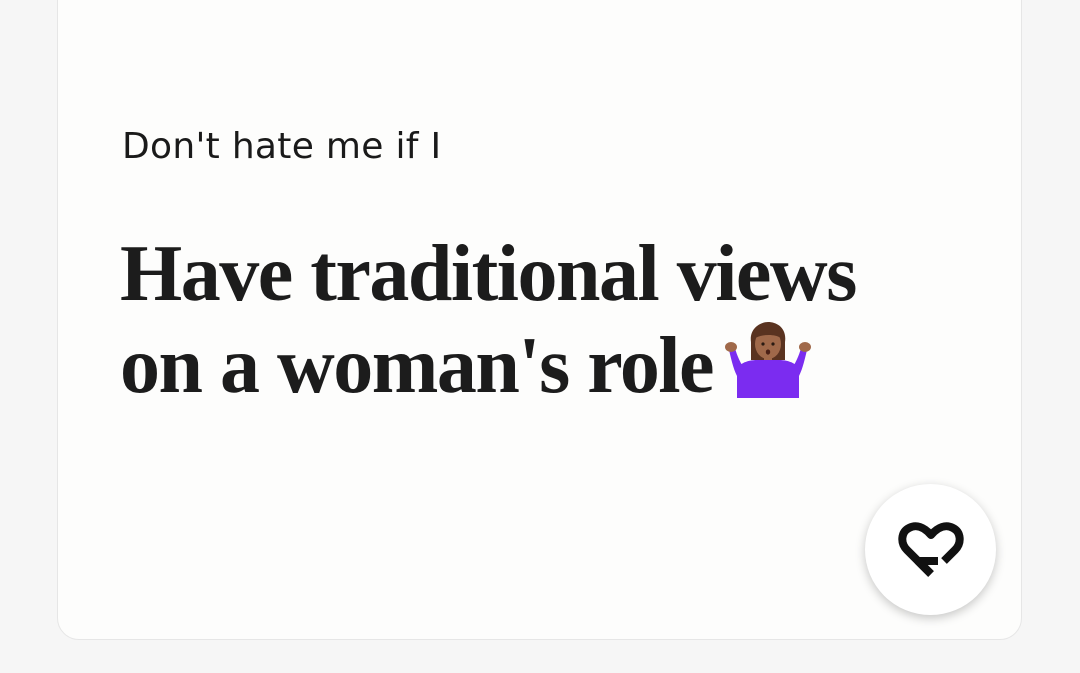 The height and width of the screenshot is (673, 1080). I want to click on person-shrugging-icon, so click(768, 360).